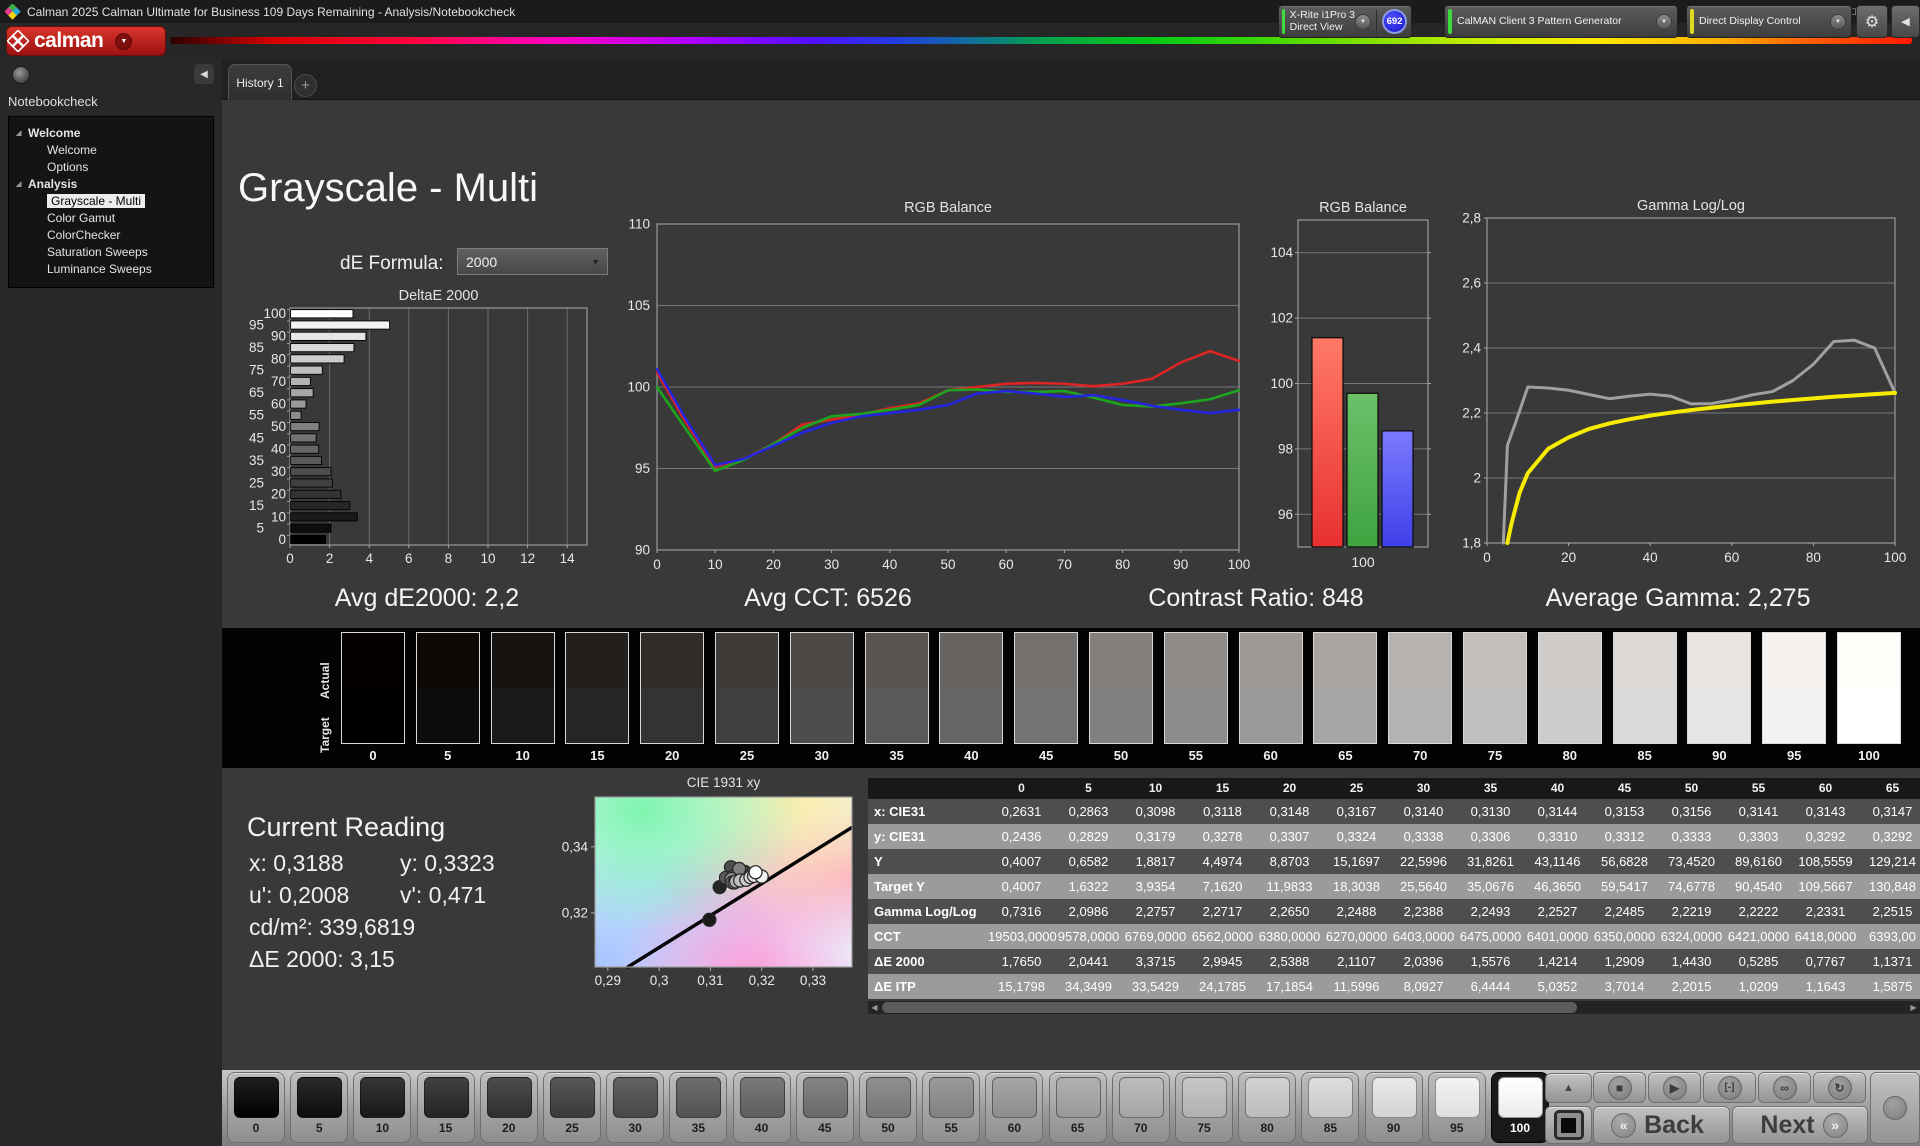  I want to click on patch-label: 55, so click(1196, 755).